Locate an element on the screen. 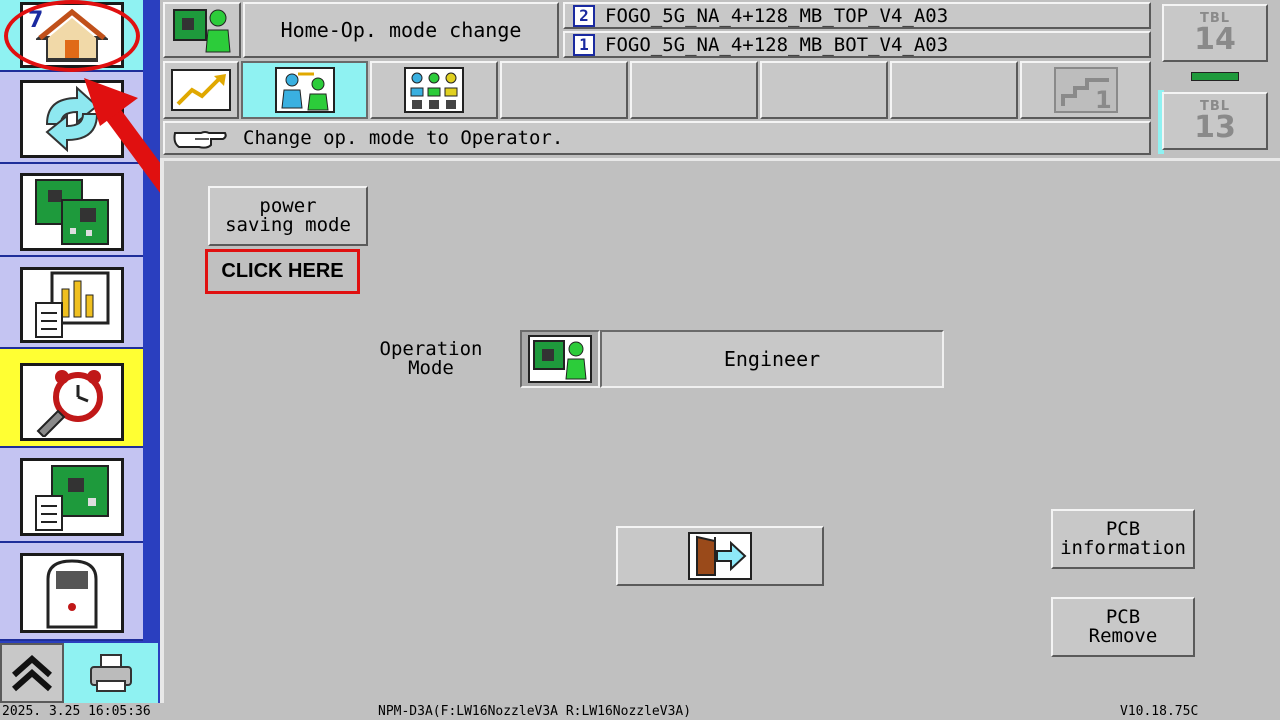 Image resolution: width=1280 pixels, height=720 pixels. production-mode-button is located at coordinates (201, 90).